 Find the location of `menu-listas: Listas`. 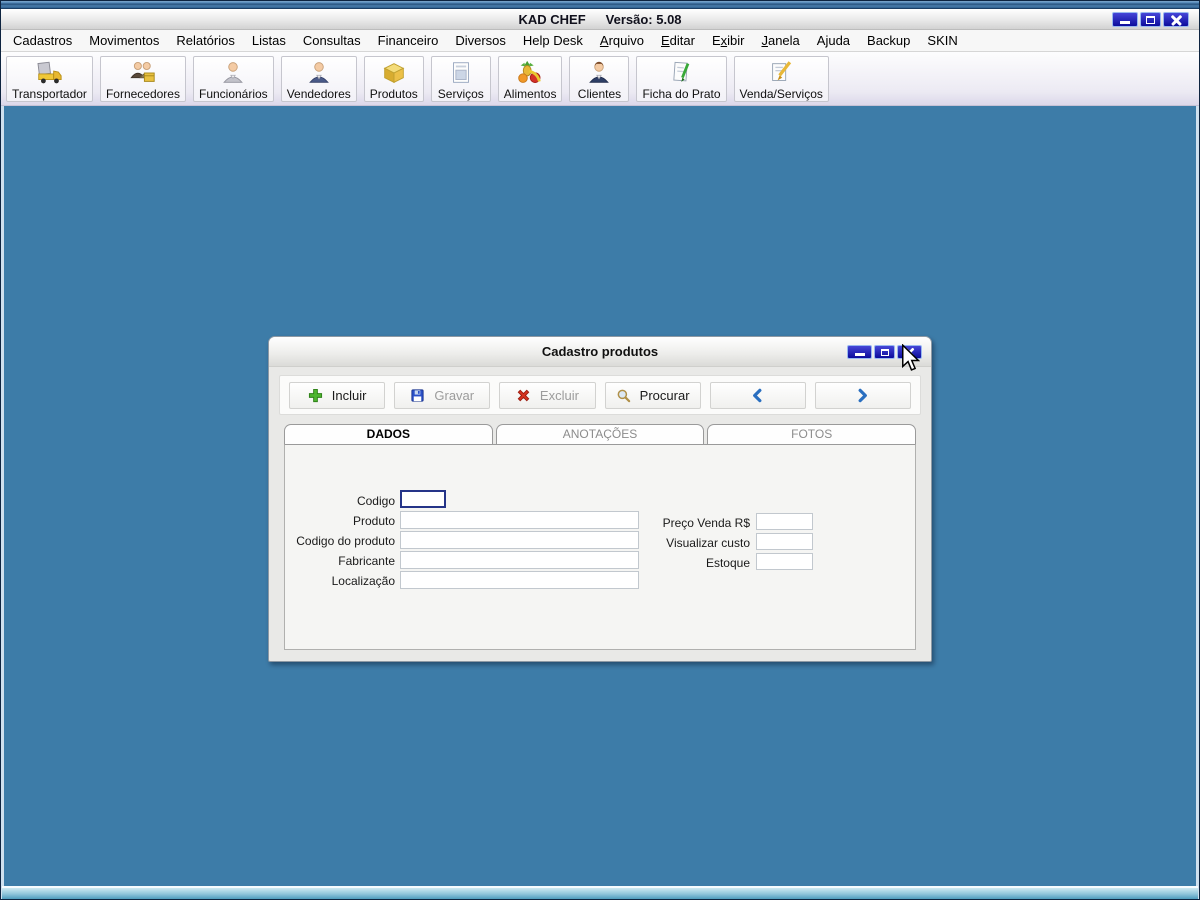

menu-listas: Listas is located at coordinates (269, 40).